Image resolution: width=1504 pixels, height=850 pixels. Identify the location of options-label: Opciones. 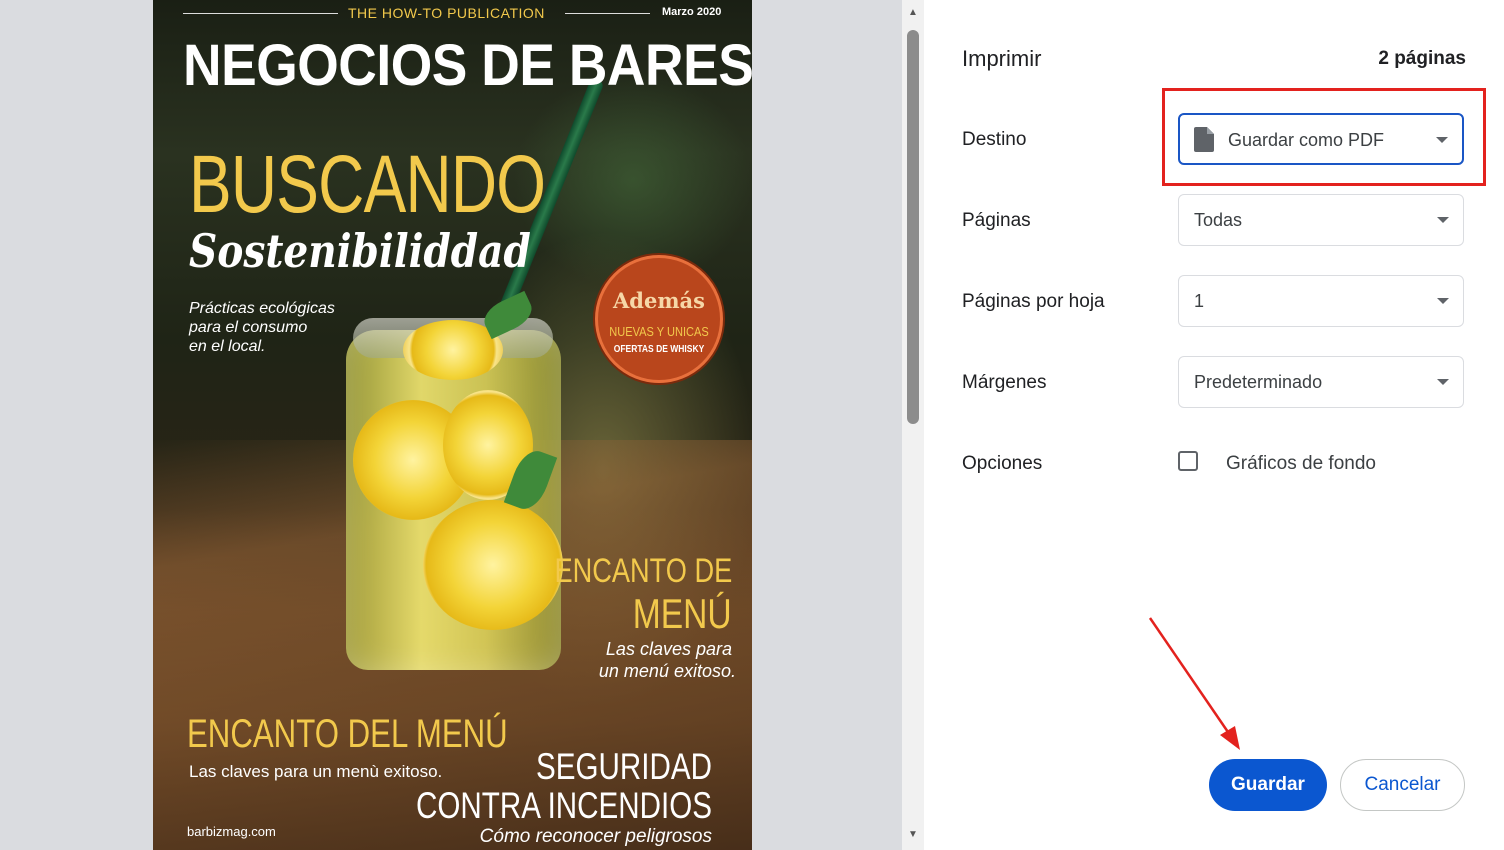
(1002, 463).